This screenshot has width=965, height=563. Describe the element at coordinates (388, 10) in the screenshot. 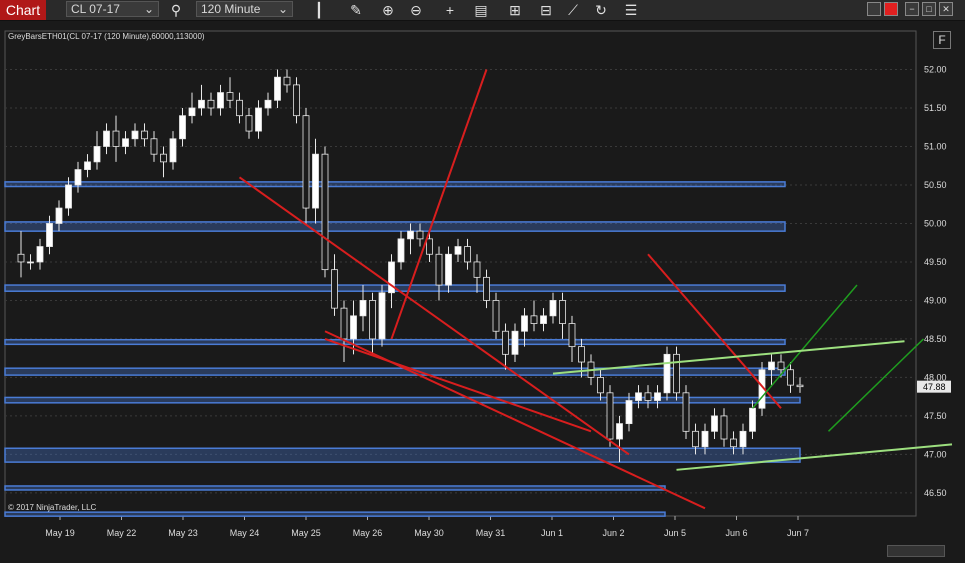

I see `zoom-in-icon: ⊕` at that location.